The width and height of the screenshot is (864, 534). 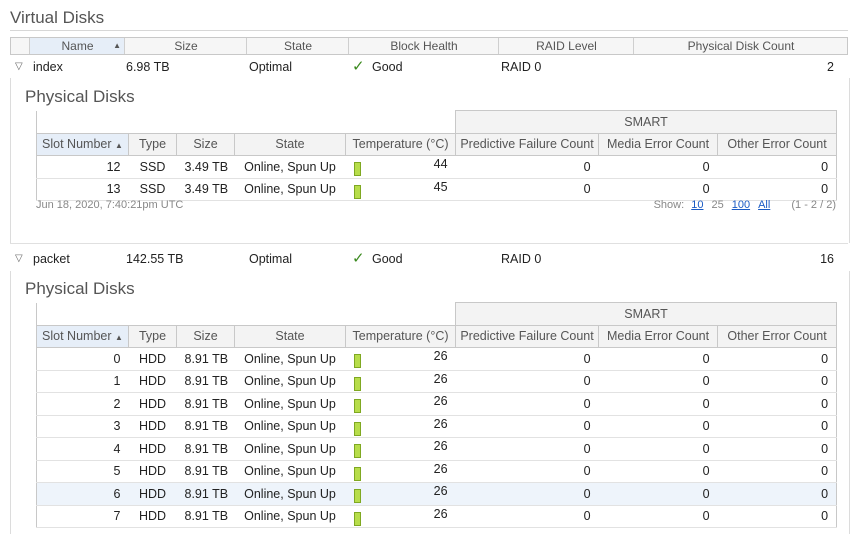 I want to click on table-row: 12 SSD 3.49 TB Online, Spun Up 44 0 0 0, so click(x=436, y=167).